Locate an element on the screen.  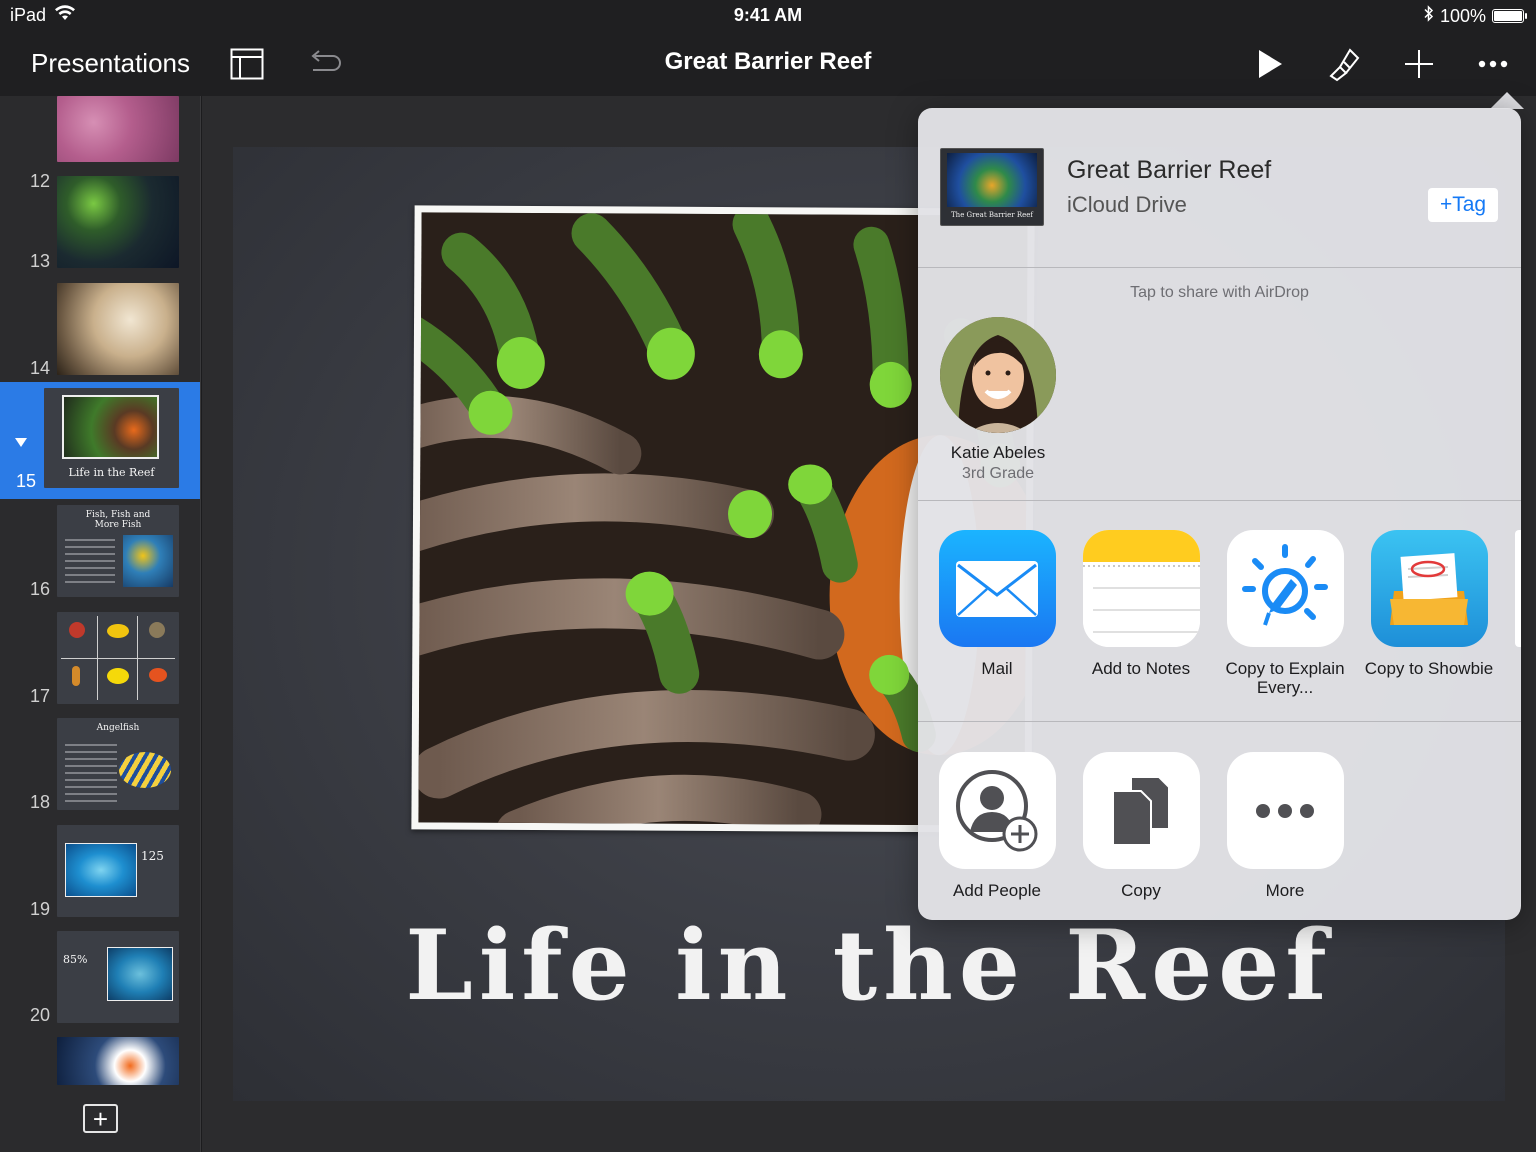
slide-title: Life in the Reef is located at coordinates (869, 965).